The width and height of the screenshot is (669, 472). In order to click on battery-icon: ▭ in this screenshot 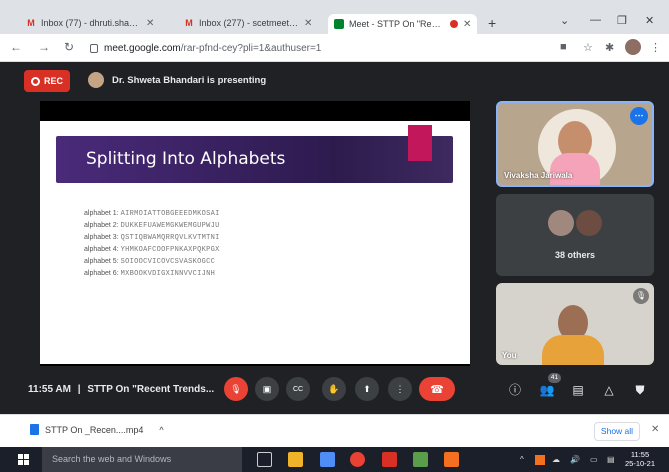, I will do `click(594, 459)`.